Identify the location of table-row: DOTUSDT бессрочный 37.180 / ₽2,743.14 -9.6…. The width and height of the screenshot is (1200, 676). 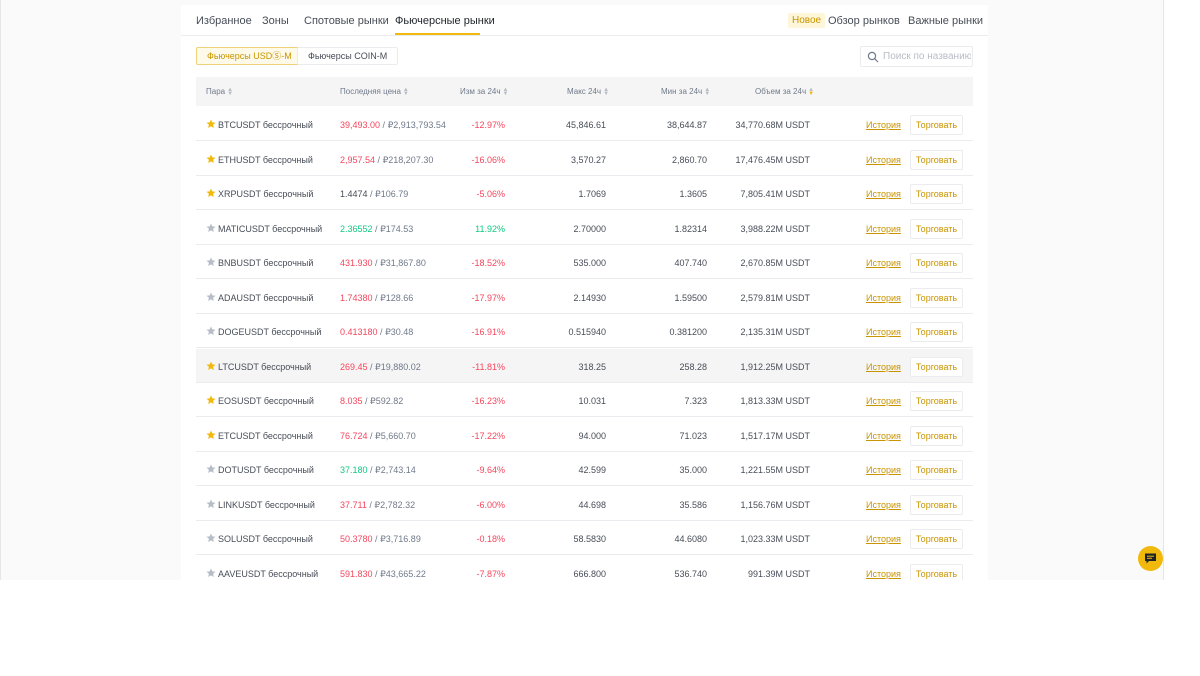
(584, 469).